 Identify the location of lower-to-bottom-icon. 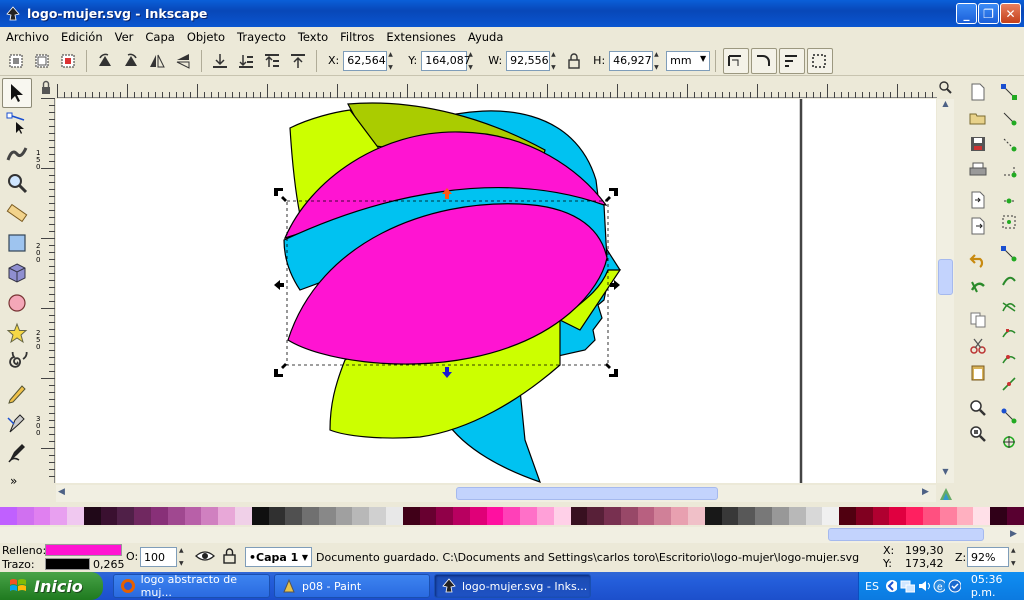
(220, 61).